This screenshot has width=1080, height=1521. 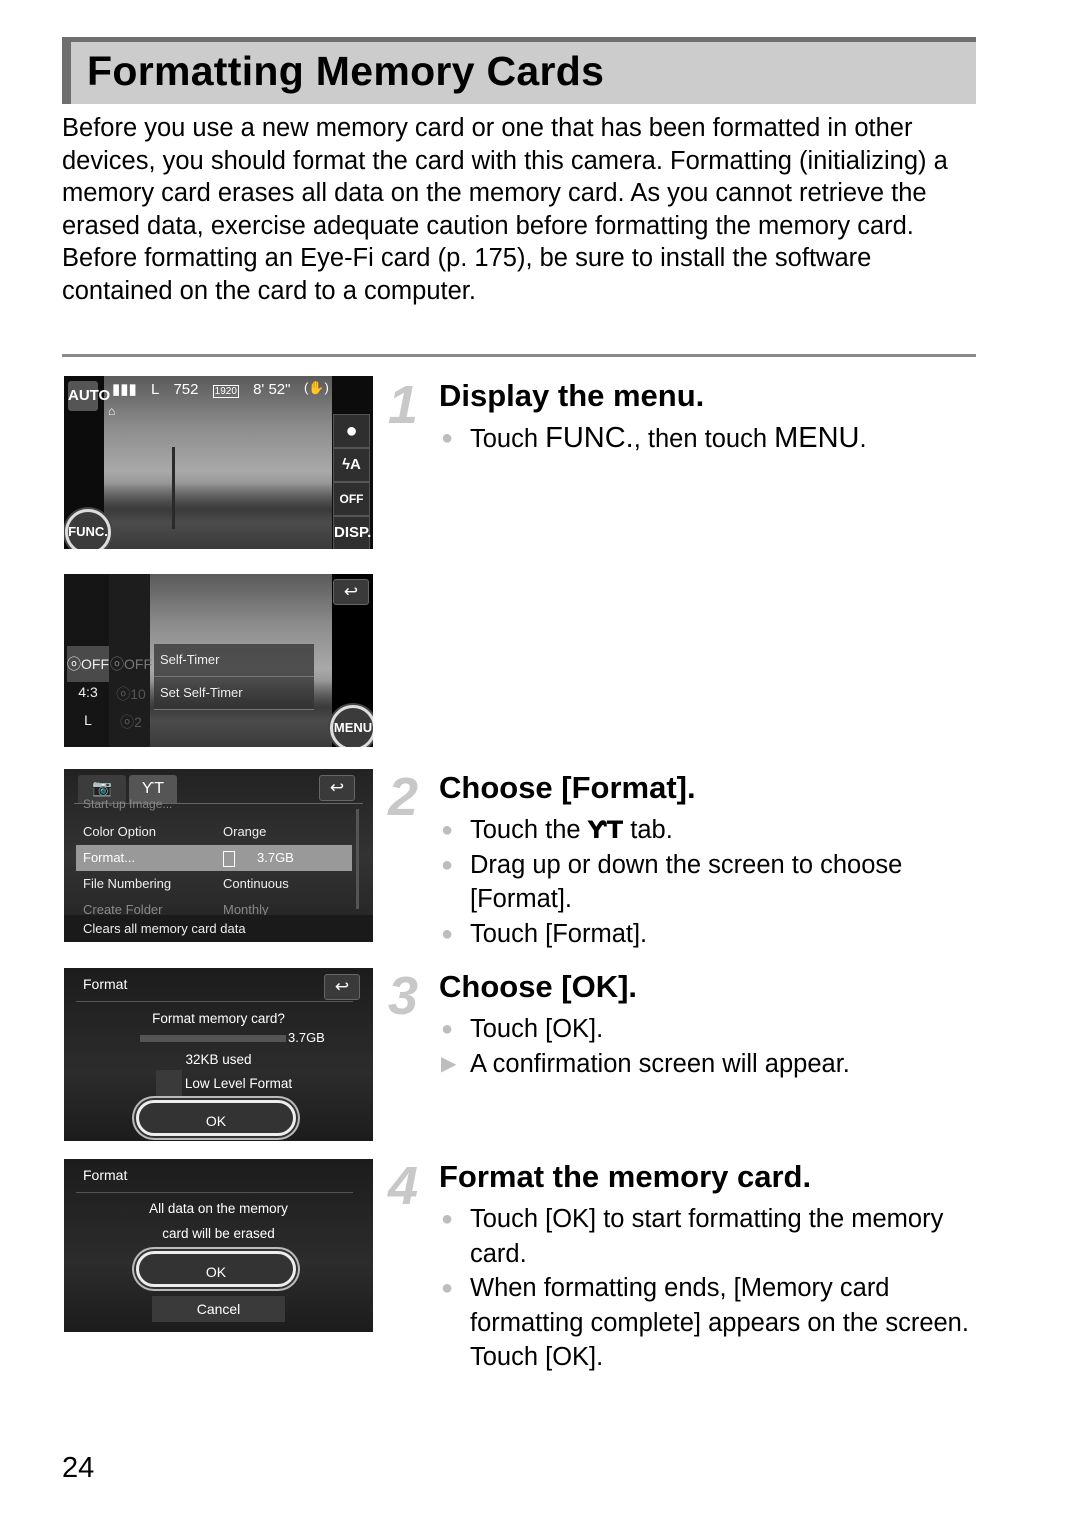 What do you see at coordinates (214, 906) in the screenshot?
I see `menu-row: Create Folder Monthly` at bounding box center [214, 906].